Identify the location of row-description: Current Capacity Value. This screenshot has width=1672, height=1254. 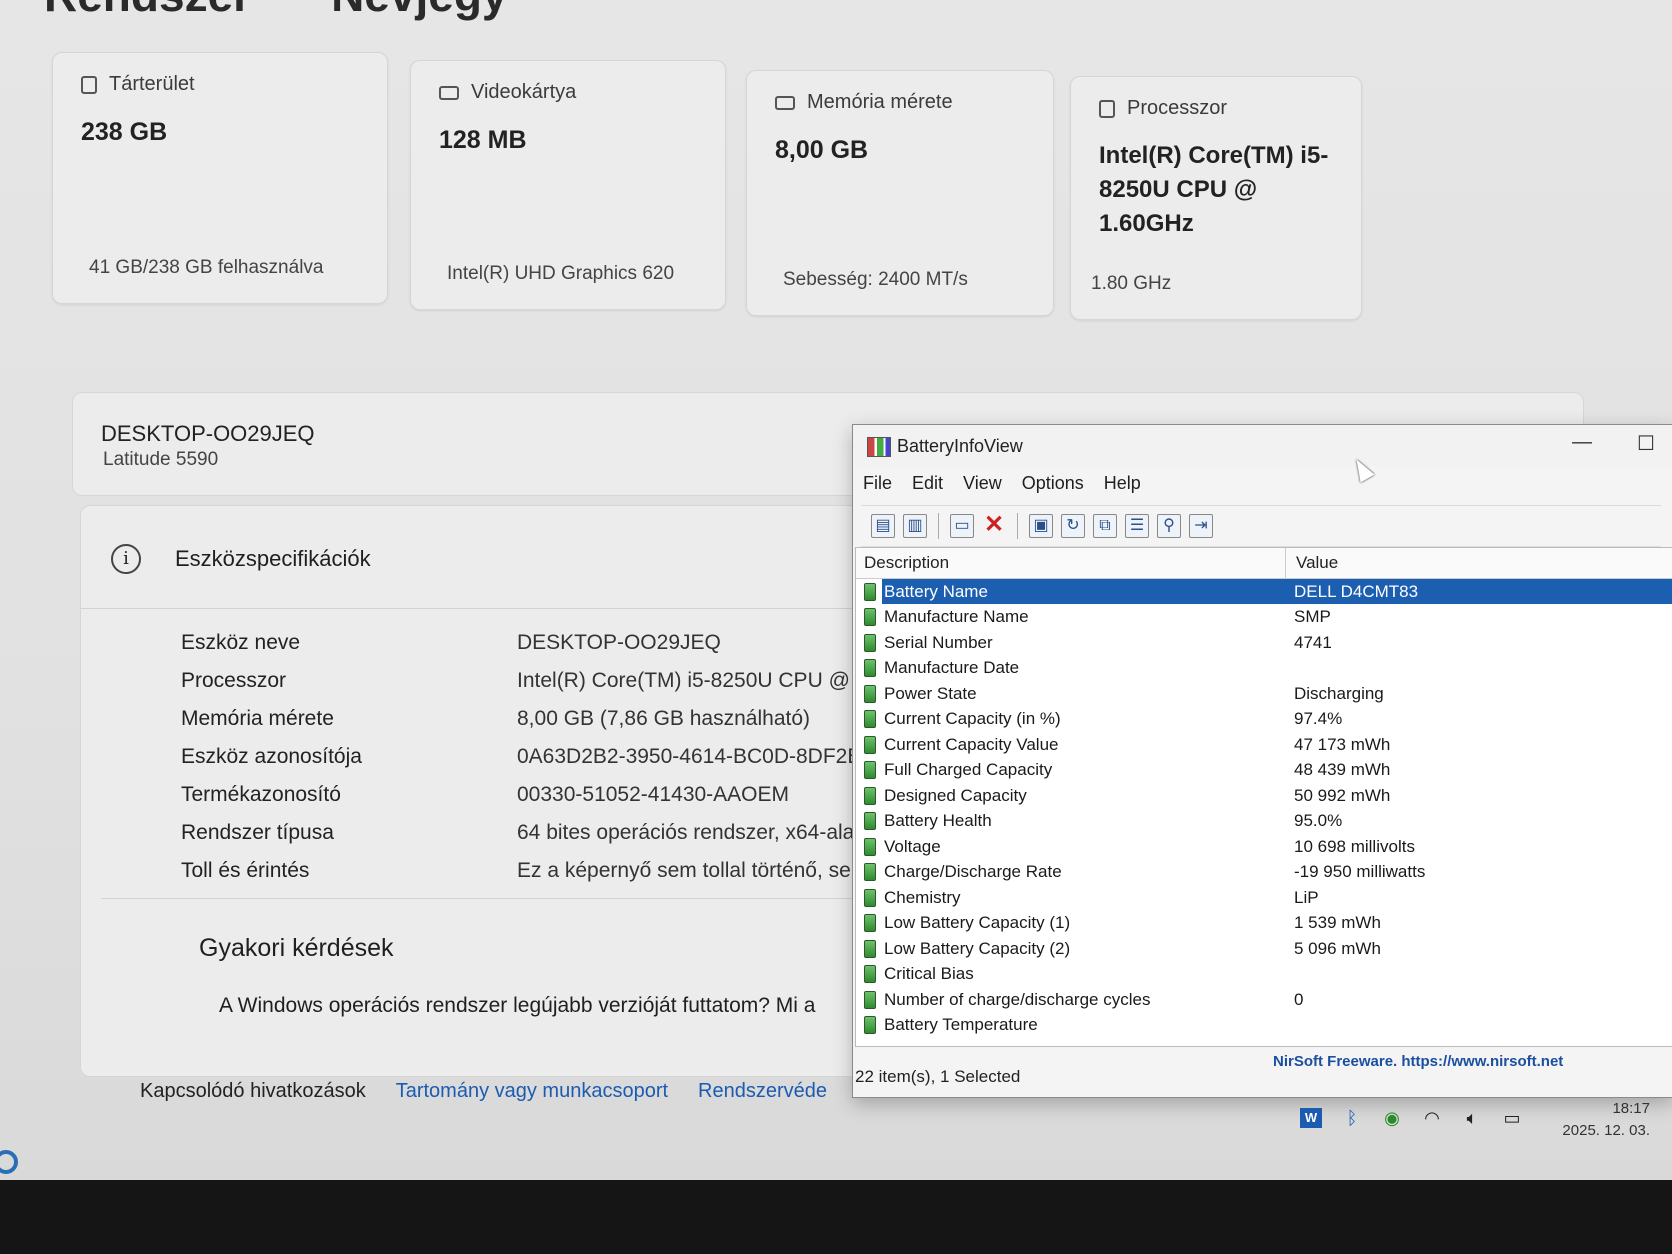
(971, 744).